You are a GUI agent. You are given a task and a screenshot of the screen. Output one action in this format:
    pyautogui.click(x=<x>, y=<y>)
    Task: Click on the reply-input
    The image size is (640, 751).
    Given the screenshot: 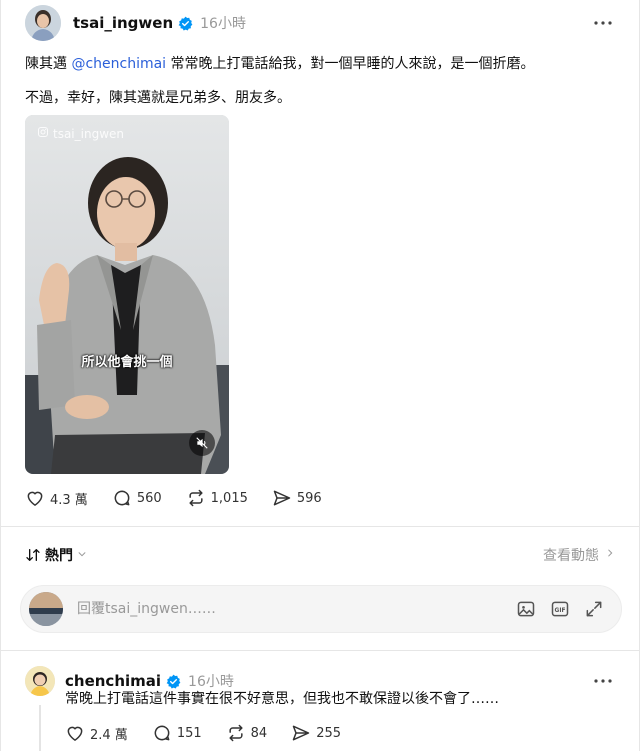 What is the action you would take?
    pyautogui.click(x=296, y=609)
    